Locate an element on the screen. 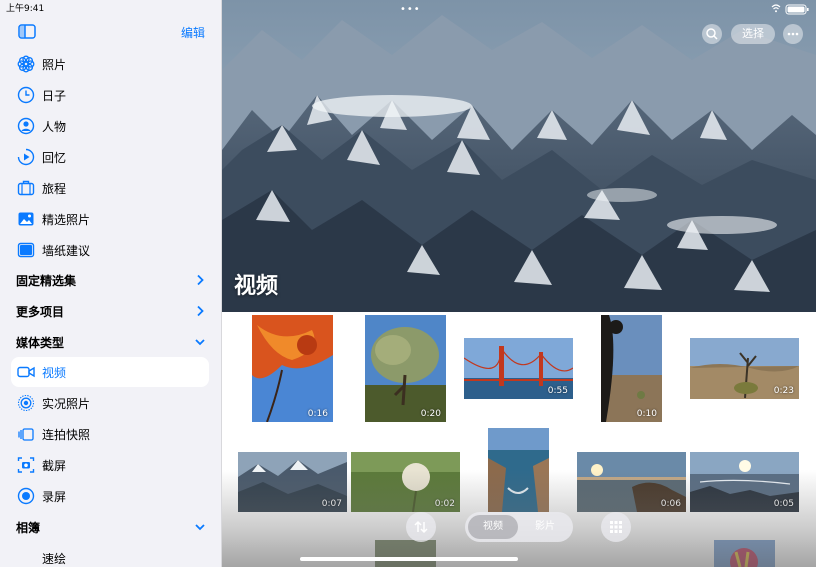 The image size is (816, 567). video-icon is located at coordinates (26, 372).